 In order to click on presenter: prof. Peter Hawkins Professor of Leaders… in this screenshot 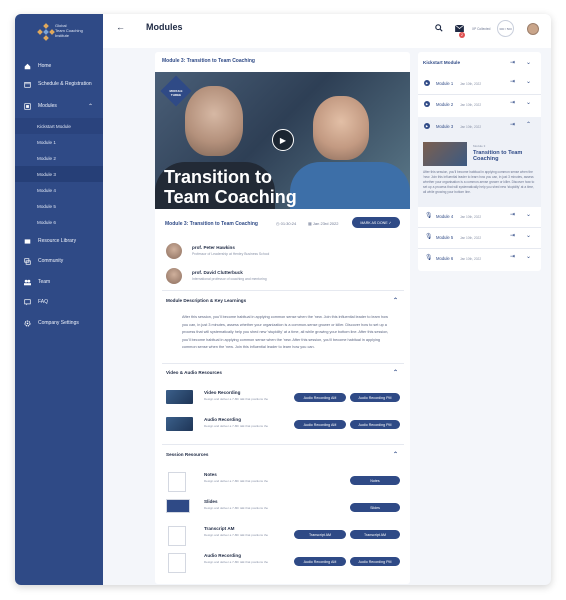, I will do `click(266, 253)`.